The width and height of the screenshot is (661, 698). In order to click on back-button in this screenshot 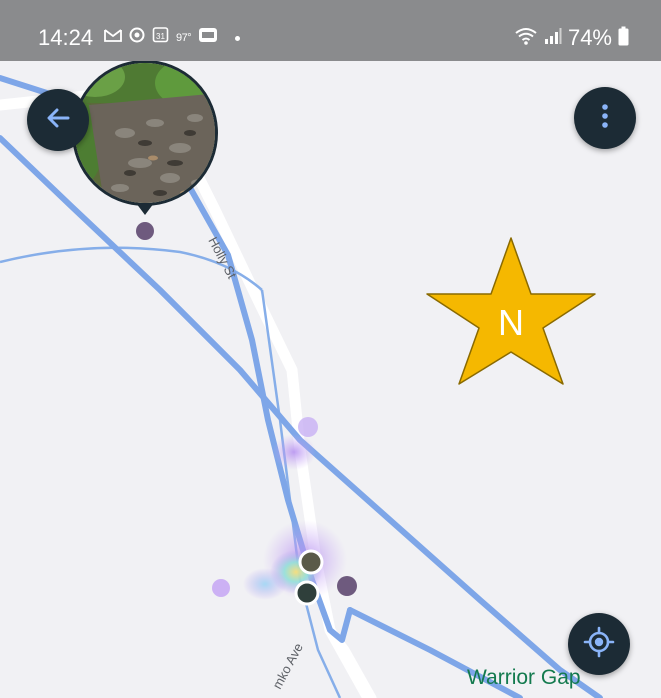, I will do `click(58, 120)`.